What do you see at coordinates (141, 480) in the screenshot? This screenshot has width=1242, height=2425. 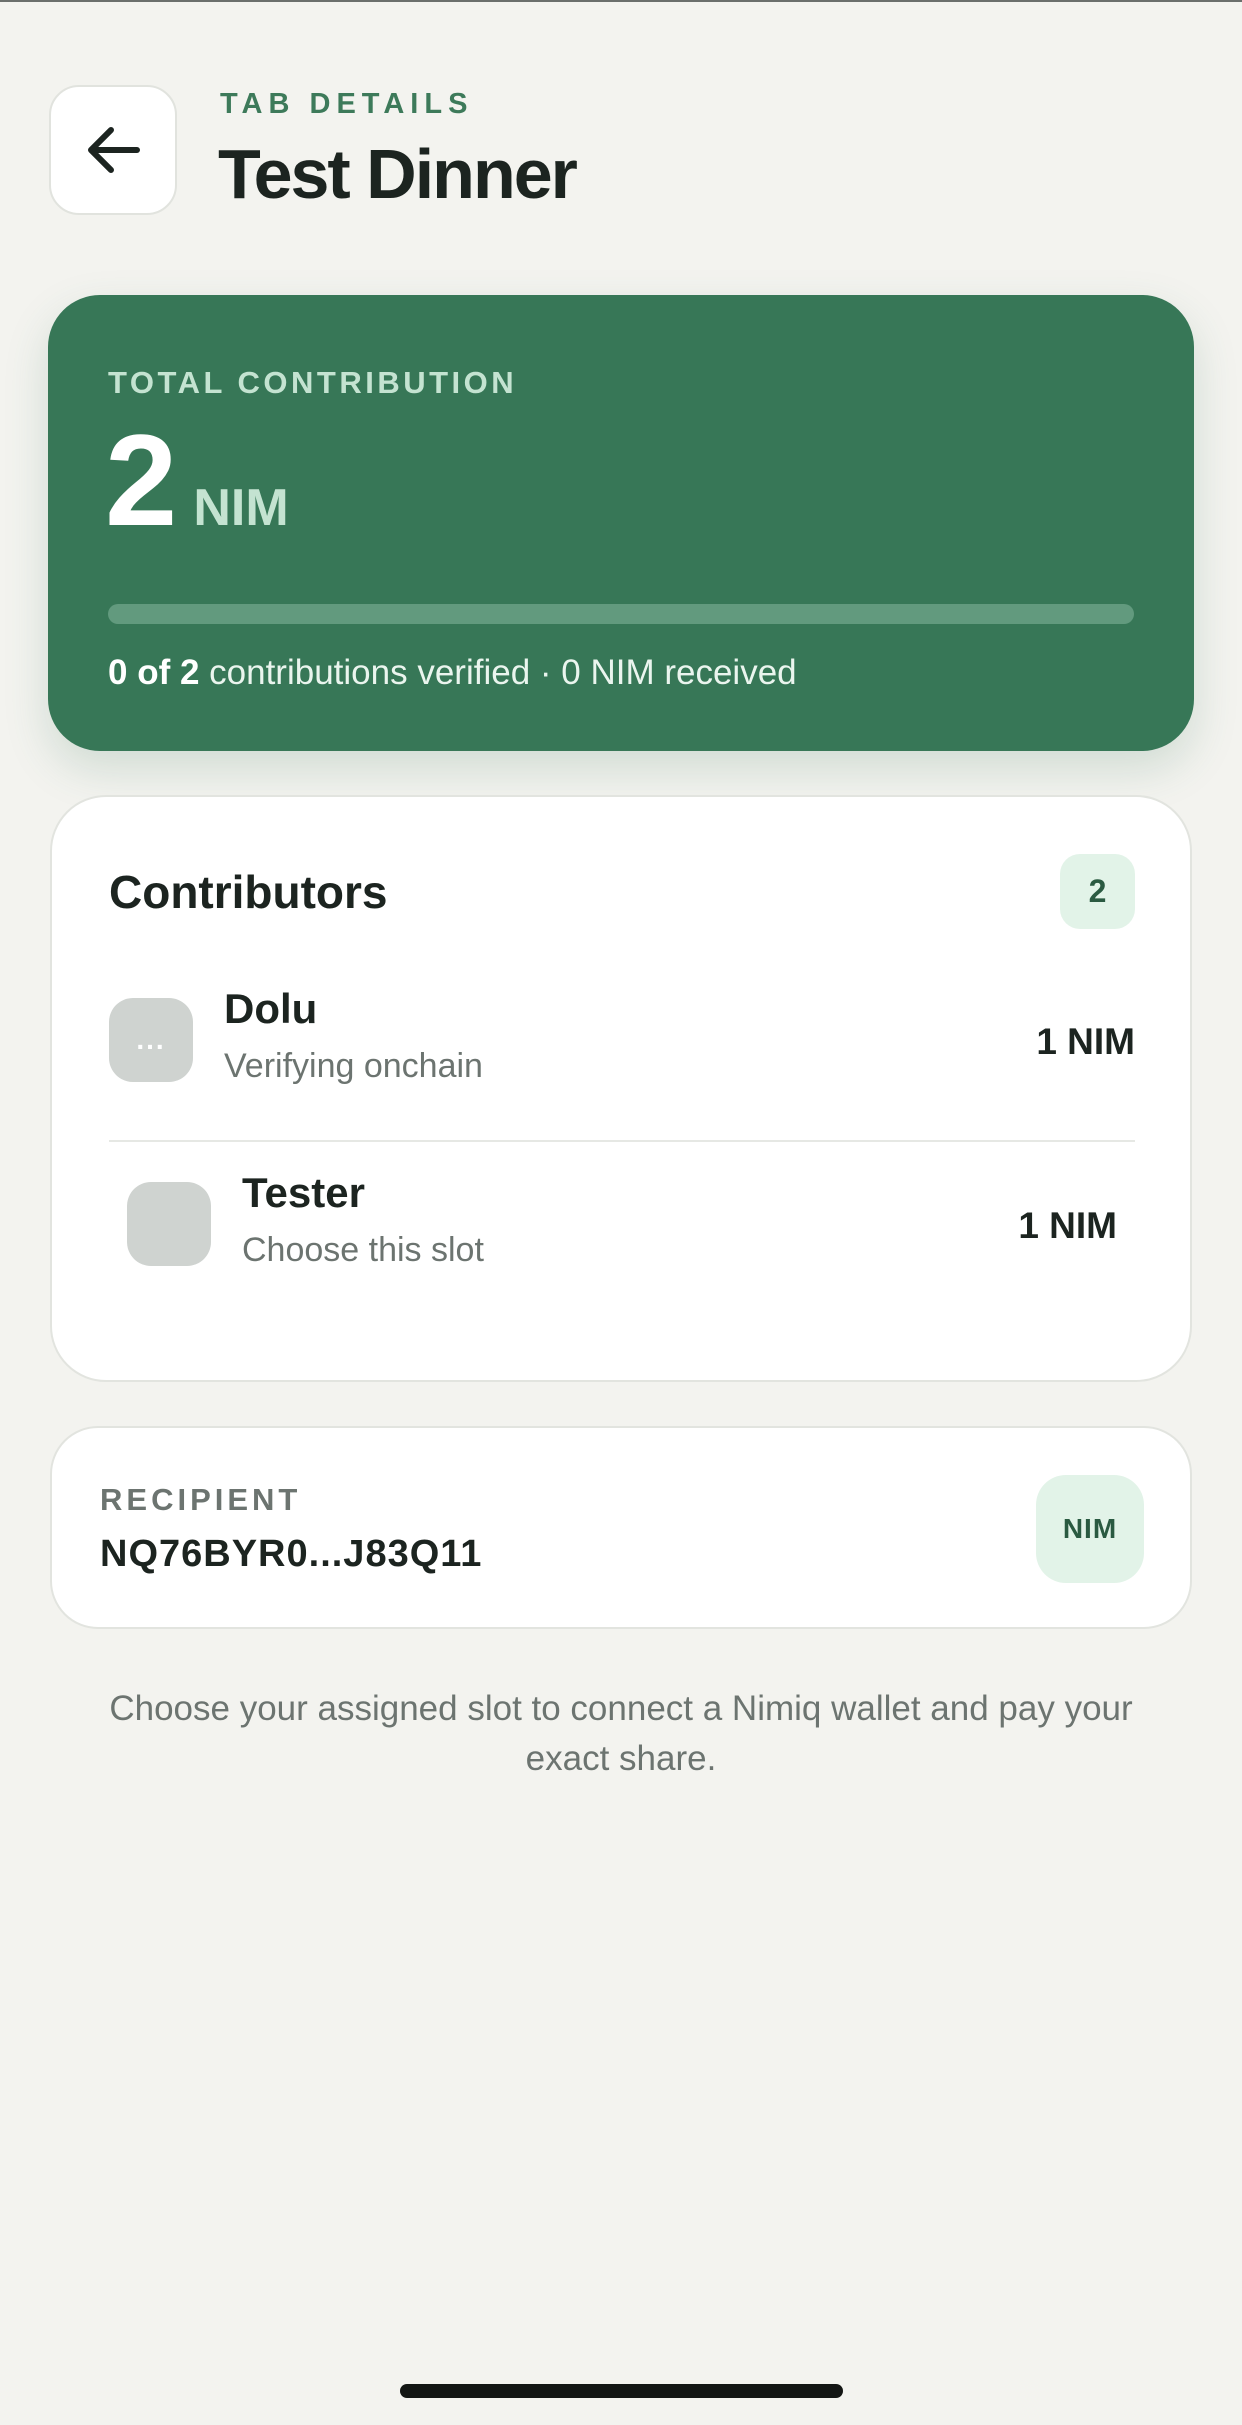 I see `total-amount-value: 2` at bounding box center [141, 480].